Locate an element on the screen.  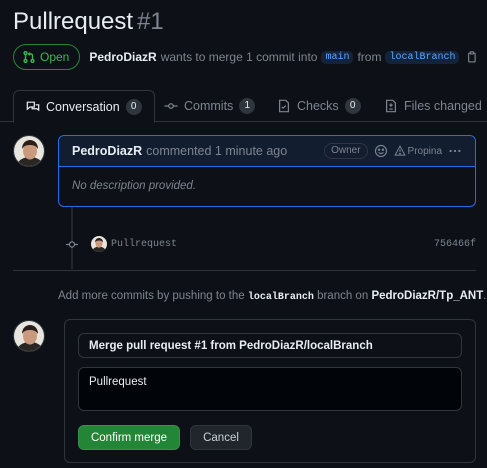
merge-title-input is located at coordinates (270, 345).